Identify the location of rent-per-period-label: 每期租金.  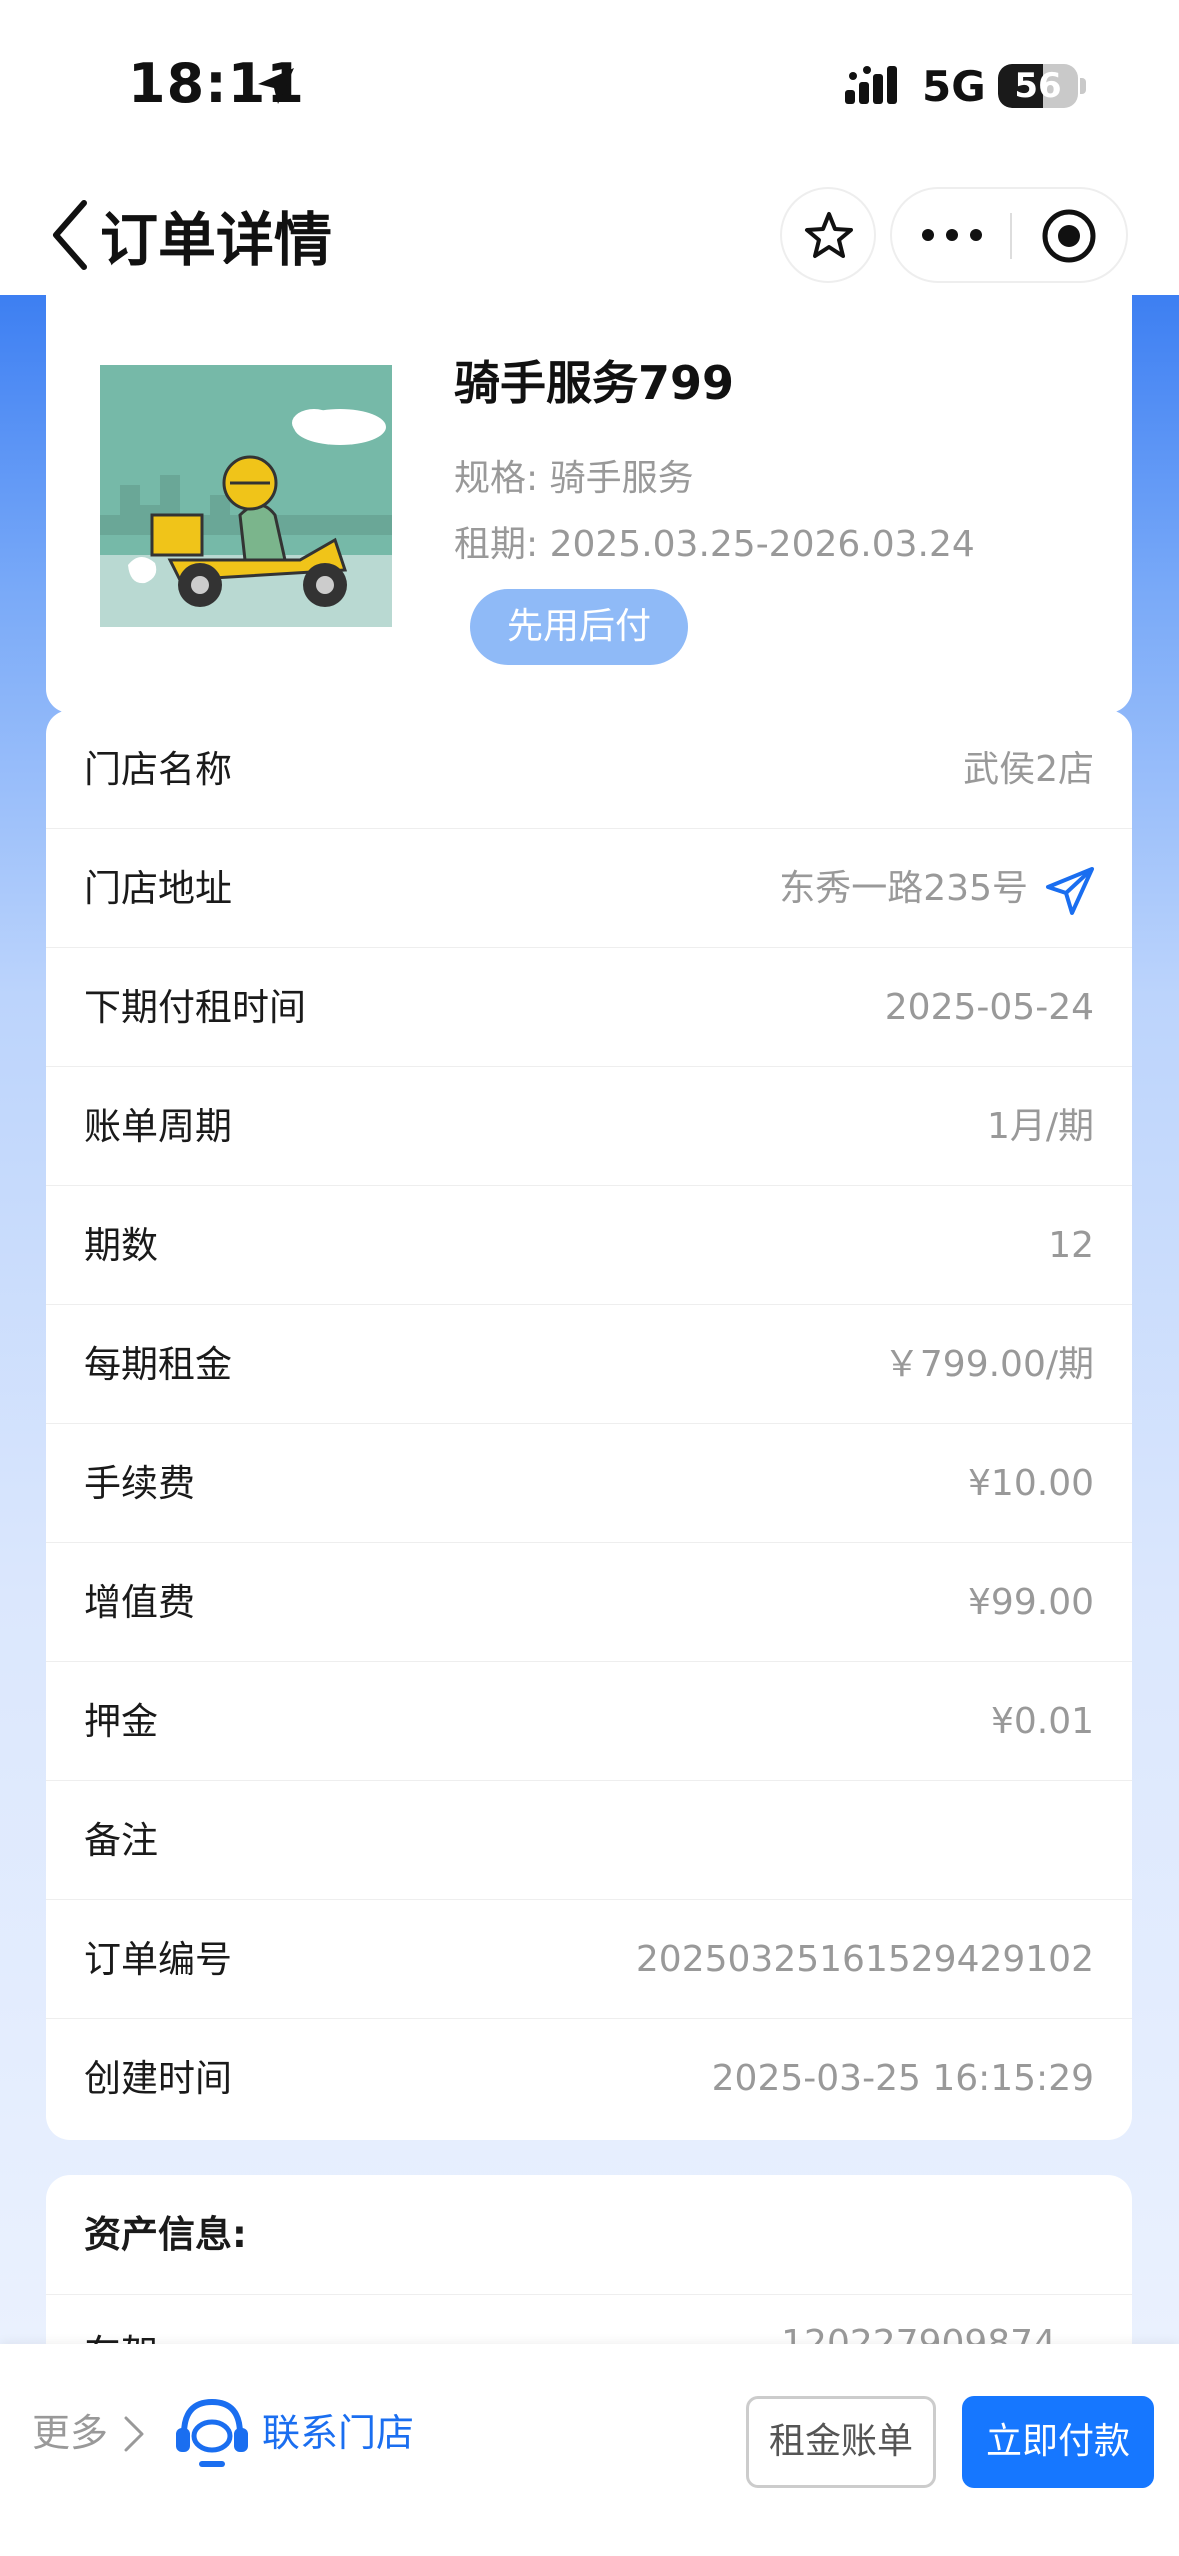
(158, 1364).